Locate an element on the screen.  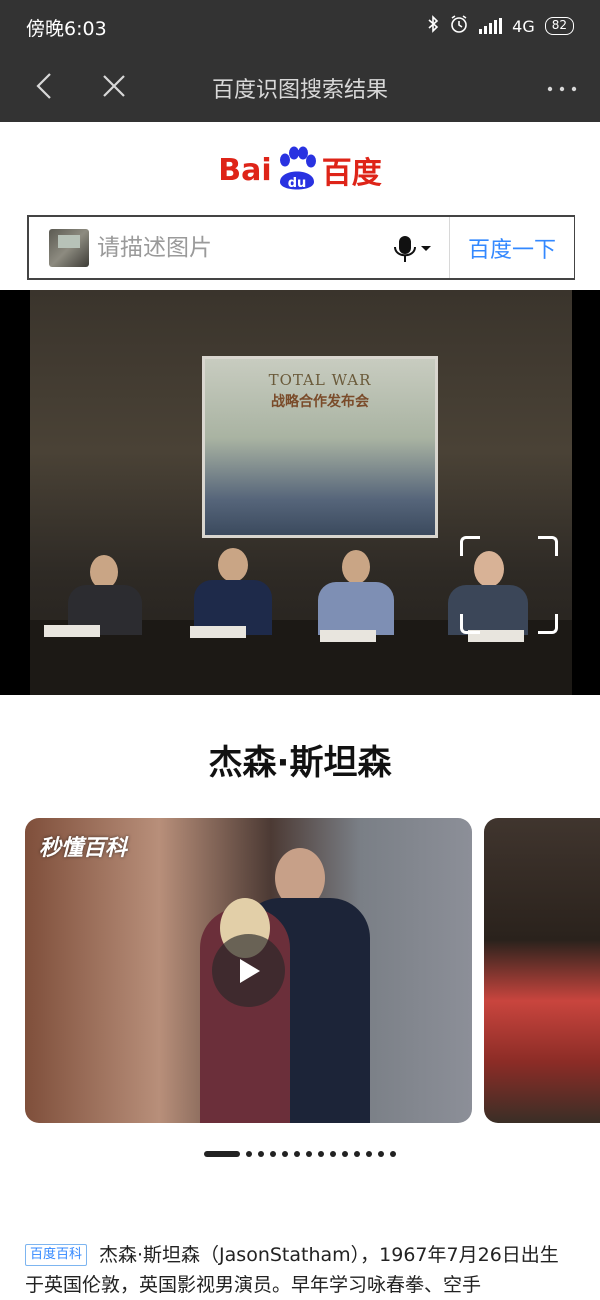
status-icons: 4G 82 is located at coordinates (500, 26).